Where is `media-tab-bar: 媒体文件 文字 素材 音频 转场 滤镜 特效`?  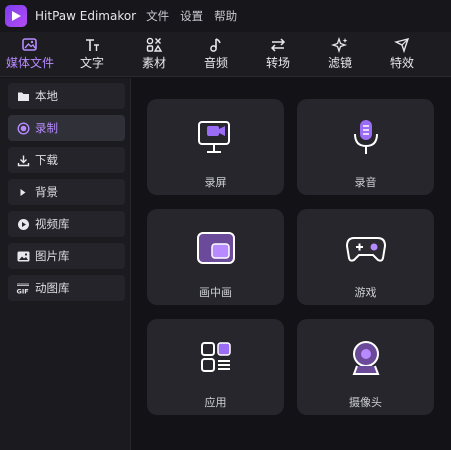 media-tab-bar: 媒体文件 文字 素材 音频 转场 滤镜 特效 is located at coordinates (225, 54).